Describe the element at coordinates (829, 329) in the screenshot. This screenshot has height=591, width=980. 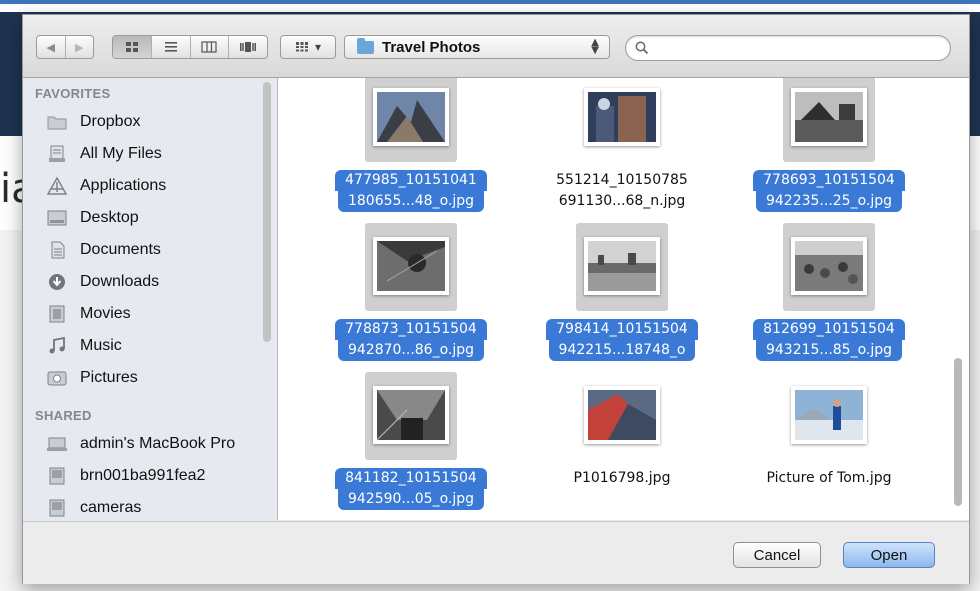
I see `file-name-line: 812699_10151504` at that location.